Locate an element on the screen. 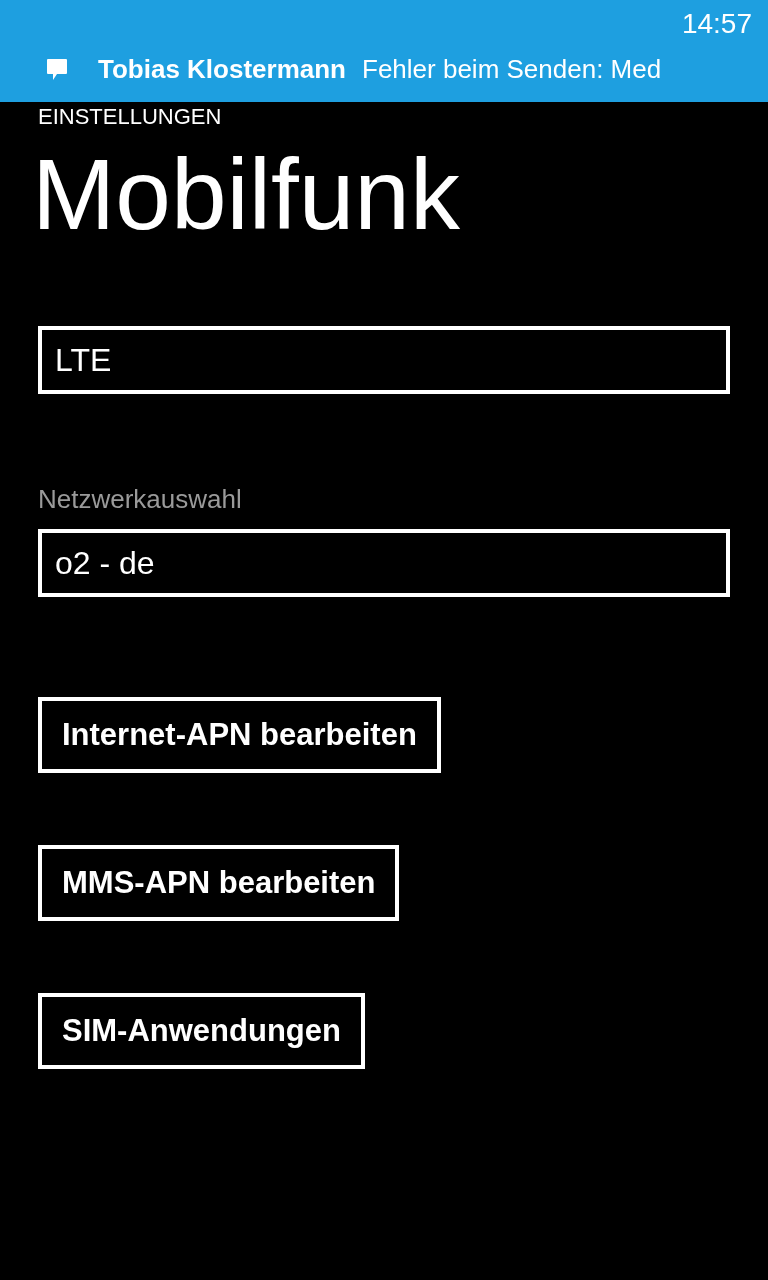  message-icon is located at coordinates (57, 69).